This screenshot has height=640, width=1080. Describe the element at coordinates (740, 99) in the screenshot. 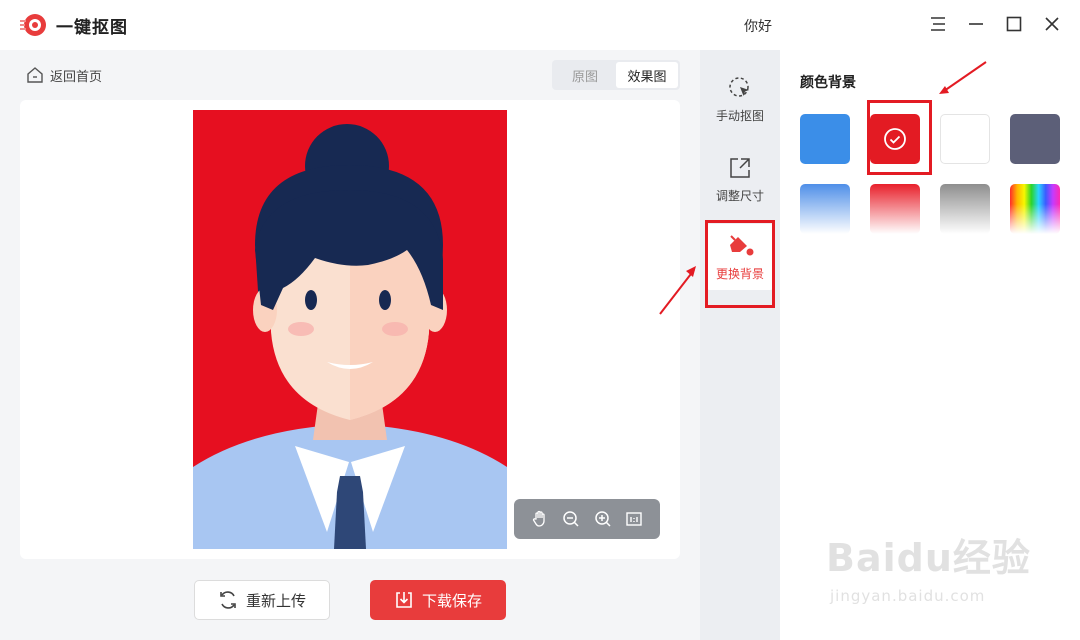

I see `tool-manual-cutout: 手动抠图` at that location.